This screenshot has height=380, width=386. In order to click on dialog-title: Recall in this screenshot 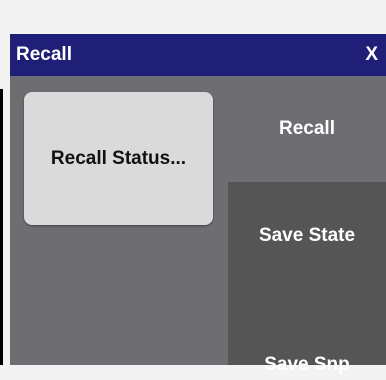, I will do `click(44, 54)`.